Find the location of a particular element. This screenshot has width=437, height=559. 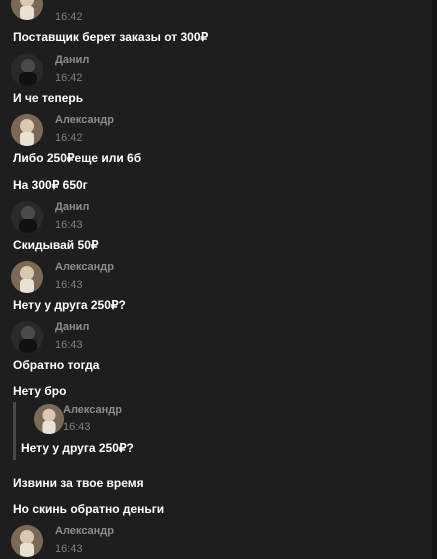

quoted-message-text: Нету у друга 250₽? is located at coordinates (77, 448).